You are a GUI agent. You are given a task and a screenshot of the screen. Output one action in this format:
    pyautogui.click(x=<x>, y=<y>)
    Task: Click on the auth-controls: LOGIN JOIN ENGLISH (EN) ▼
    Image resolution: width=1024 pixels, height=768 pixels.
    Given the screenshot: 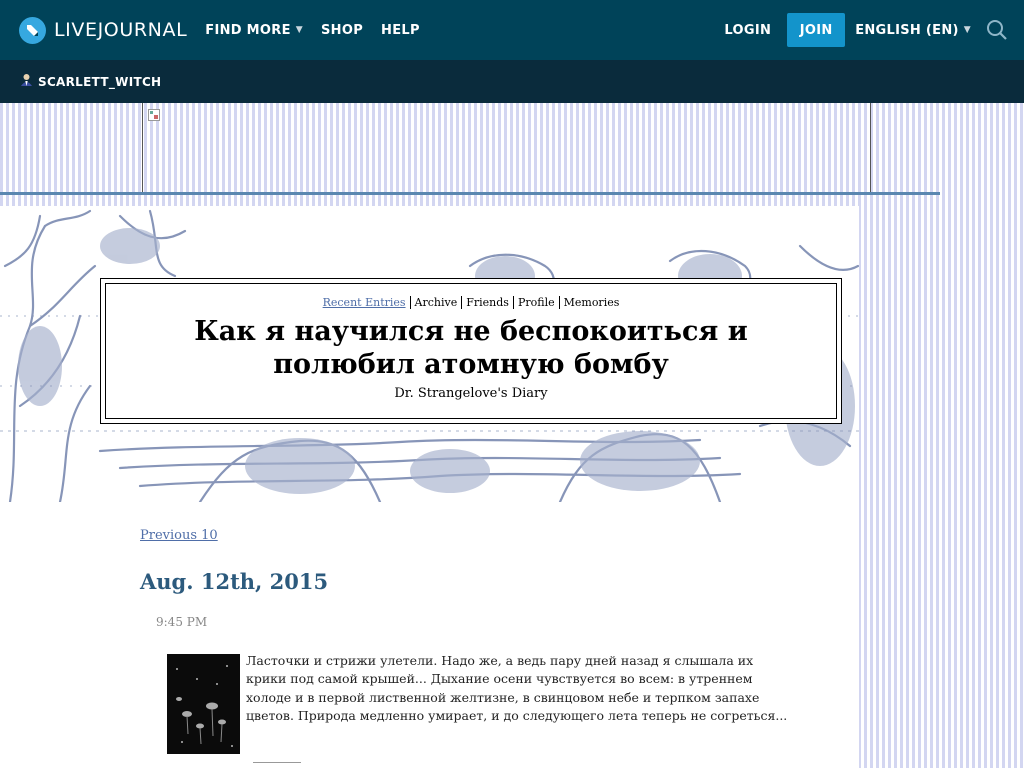 What is the action you would take?
    pyautogui.click(x=874, y=30)
    